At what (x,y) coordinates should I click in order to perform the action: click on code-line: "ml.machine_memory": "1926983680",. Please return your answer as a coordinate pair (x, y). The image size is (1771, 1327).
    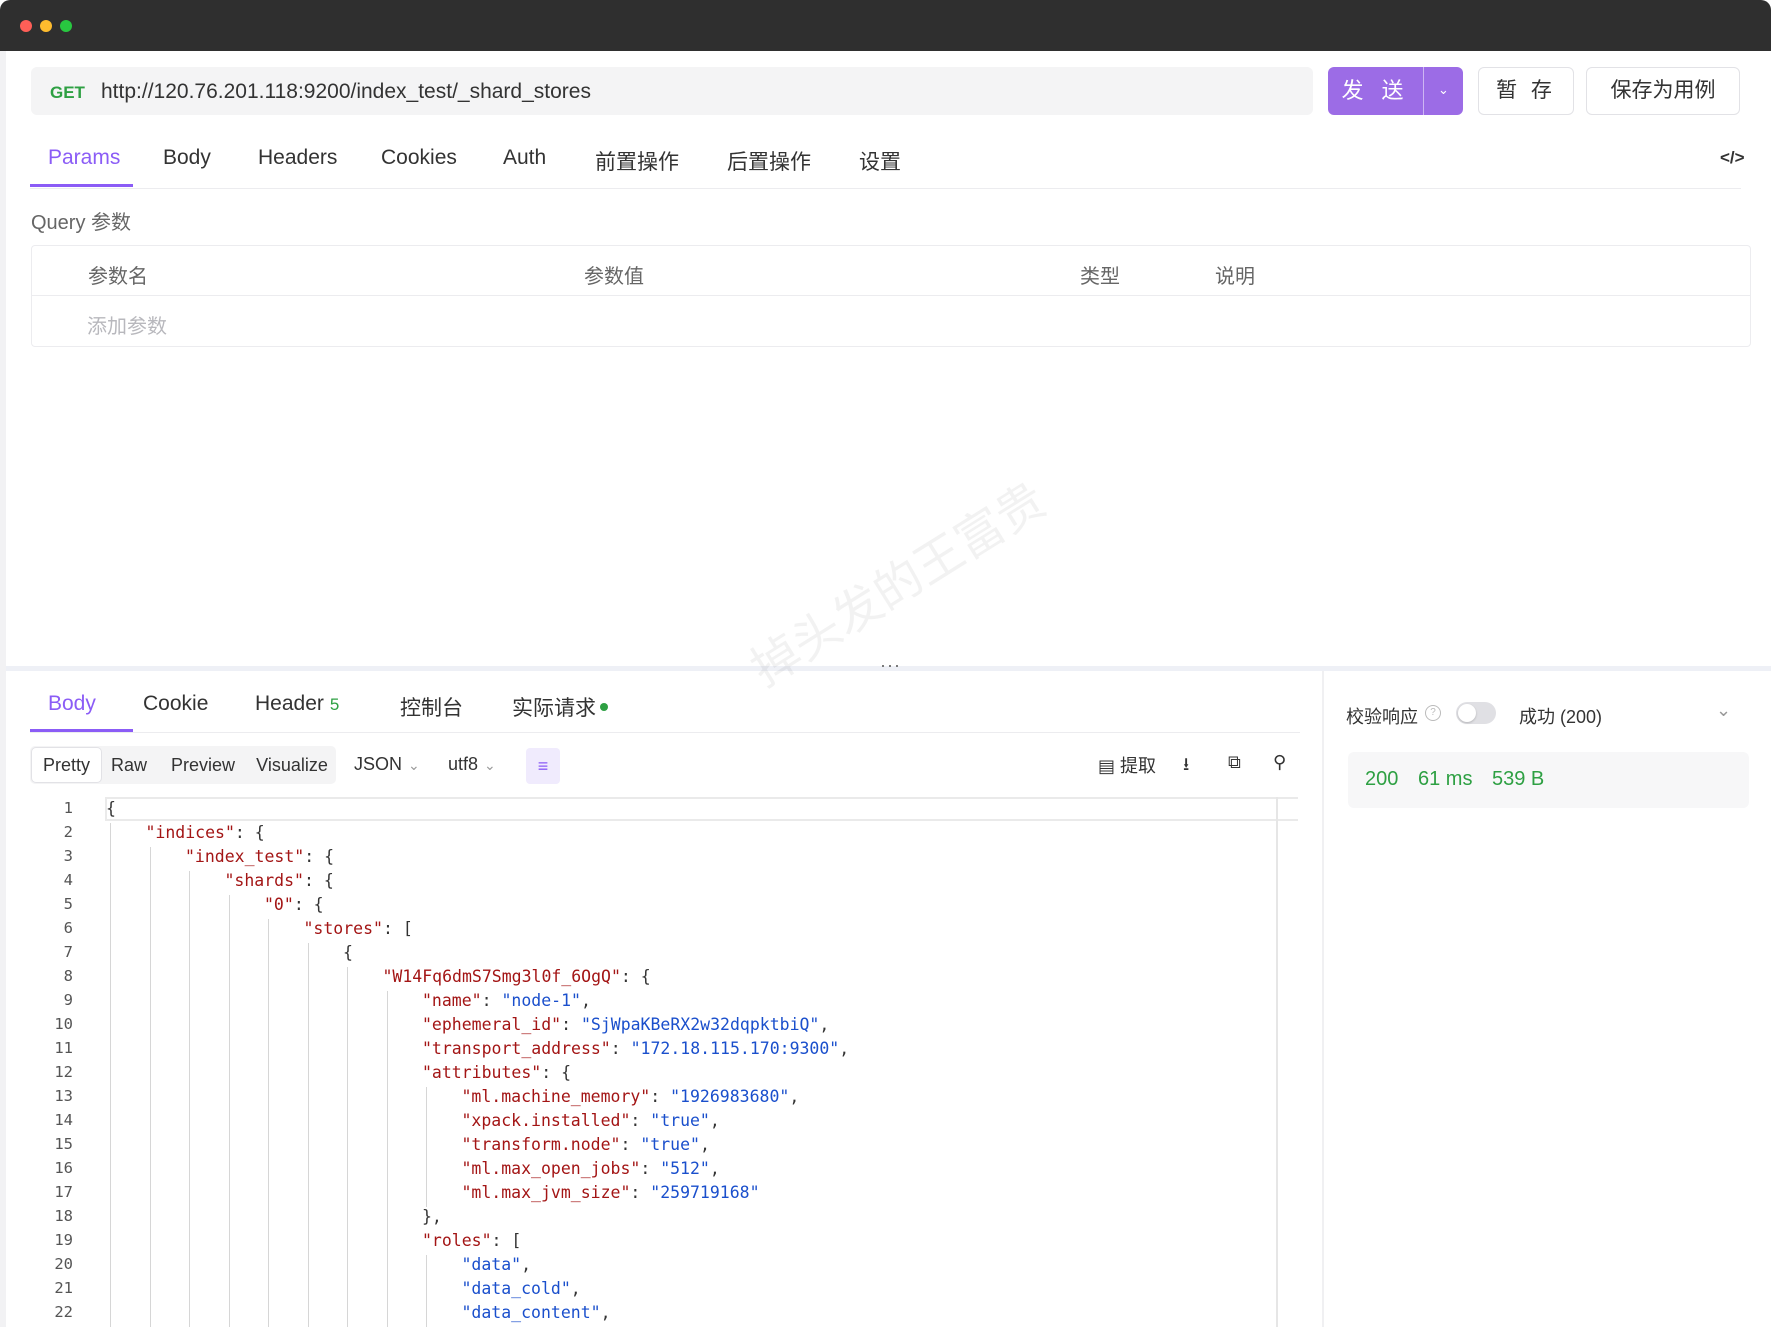
    Looking at the image, I should click on (631, 1096).